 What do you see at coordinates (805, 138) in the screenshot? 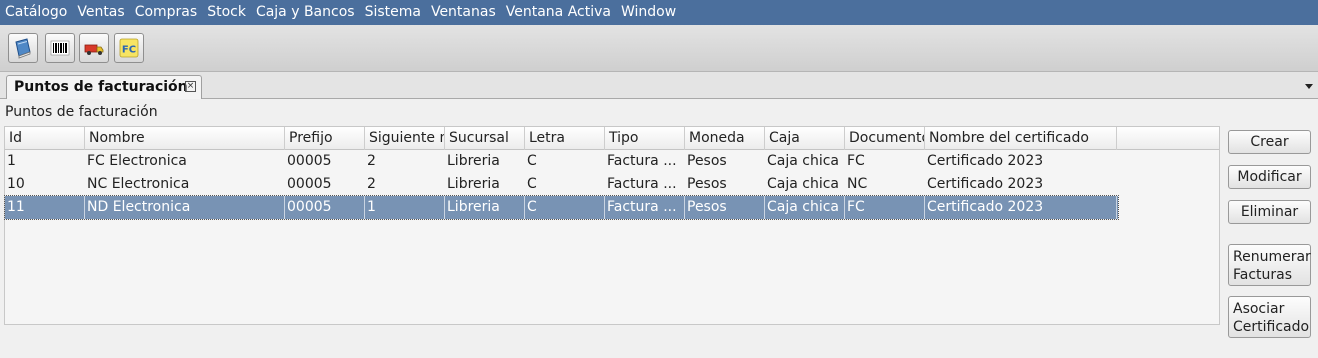
I see `column-header-caja: Caja` at bounding box center [805, 138].